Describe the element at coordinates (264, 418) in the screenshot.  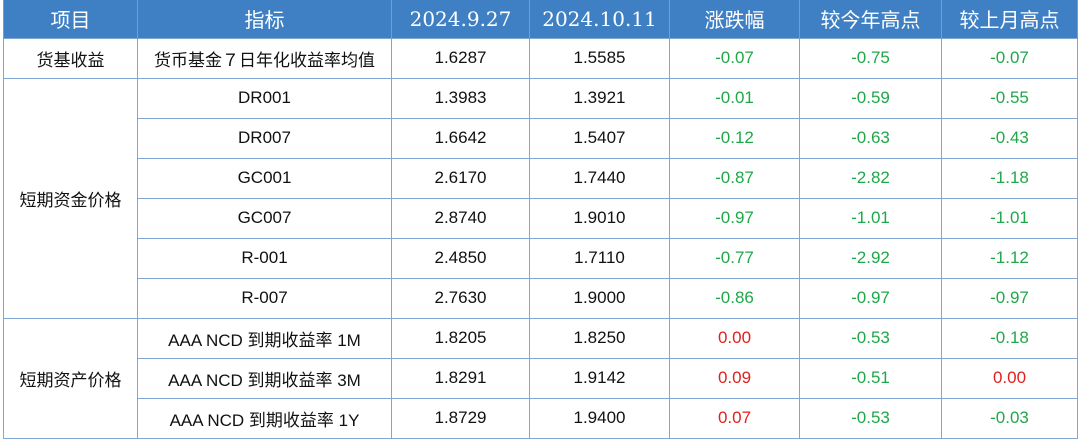
I see `indicator-cell: AAA NCD 到期收益率 1Y` at that location.